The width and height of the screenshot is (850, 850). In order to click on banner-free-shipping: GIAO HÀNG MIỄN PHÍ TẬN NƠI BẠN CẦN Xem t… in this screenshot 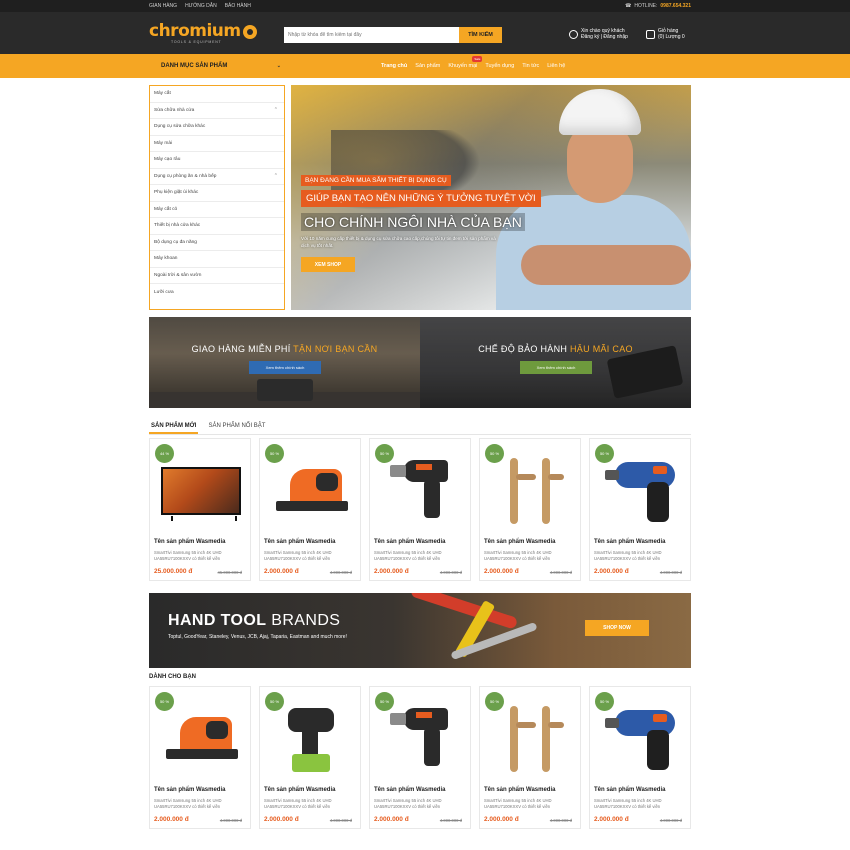, I will do `click(284, 362)`.